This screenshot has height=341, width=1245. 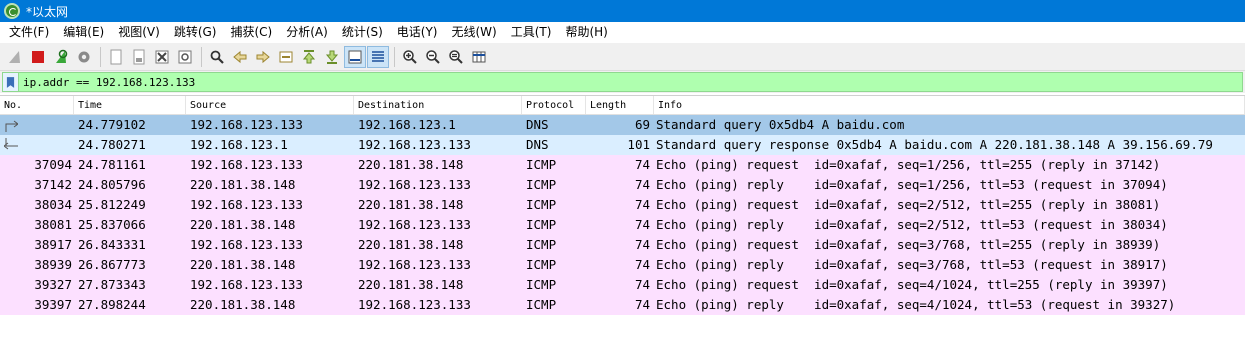 What do you see at coordinates (270, 105) in the screenshot?
I see `column-header-source: Source` at bounding box center [270, 105].